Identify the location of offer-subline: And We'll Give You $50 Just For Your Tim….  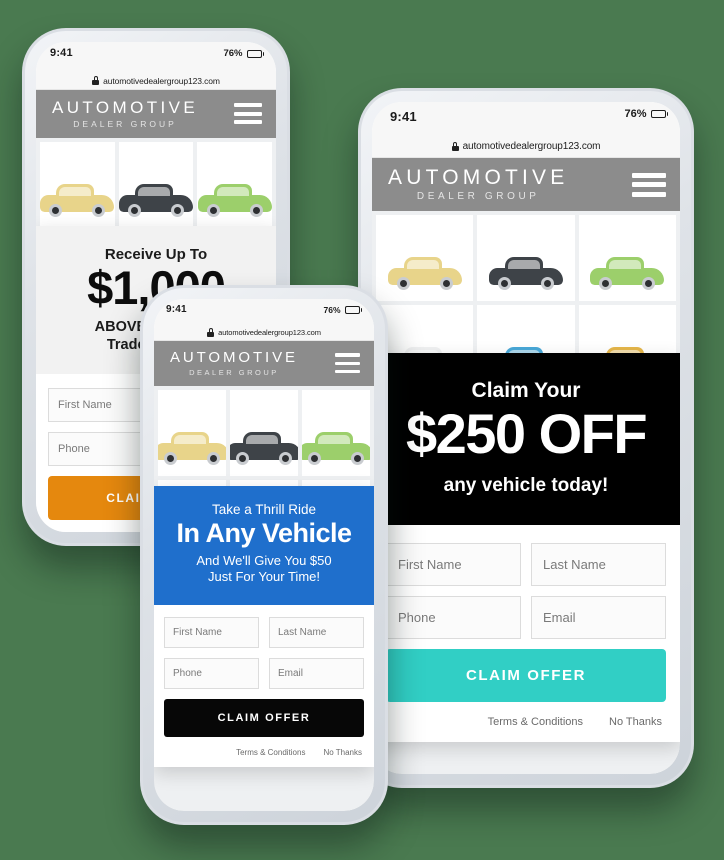
(264, 569).